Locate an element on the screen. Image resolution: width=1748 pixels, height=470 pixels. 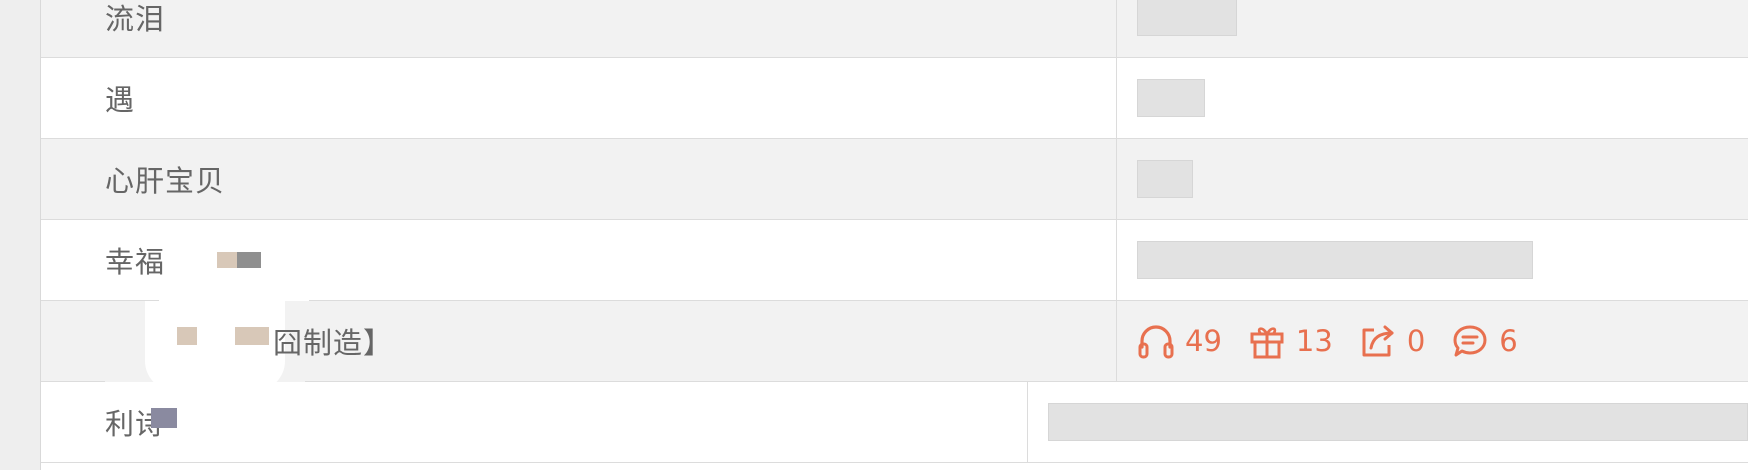
headphones-icon is located at coordinates (1156, 342).